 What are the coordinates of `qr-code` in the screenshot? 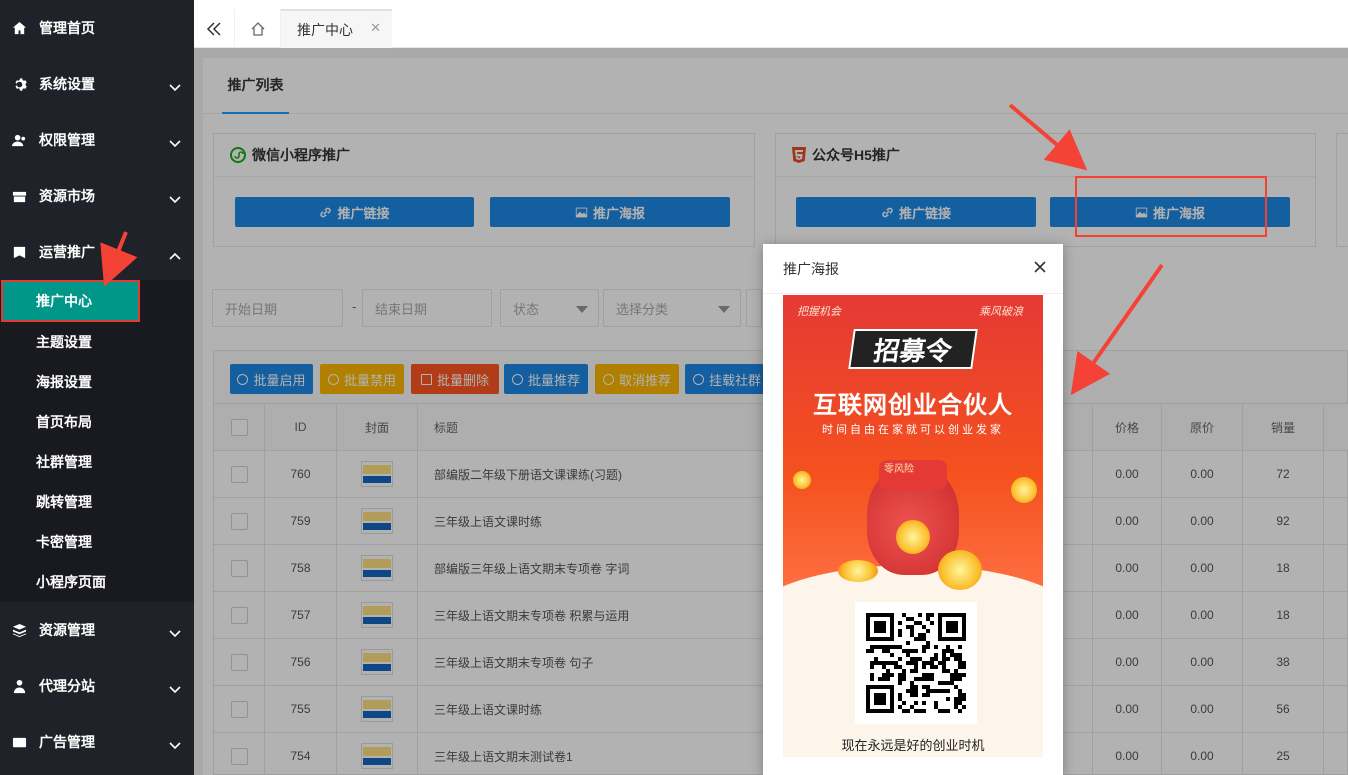 It's located at (916, 663).